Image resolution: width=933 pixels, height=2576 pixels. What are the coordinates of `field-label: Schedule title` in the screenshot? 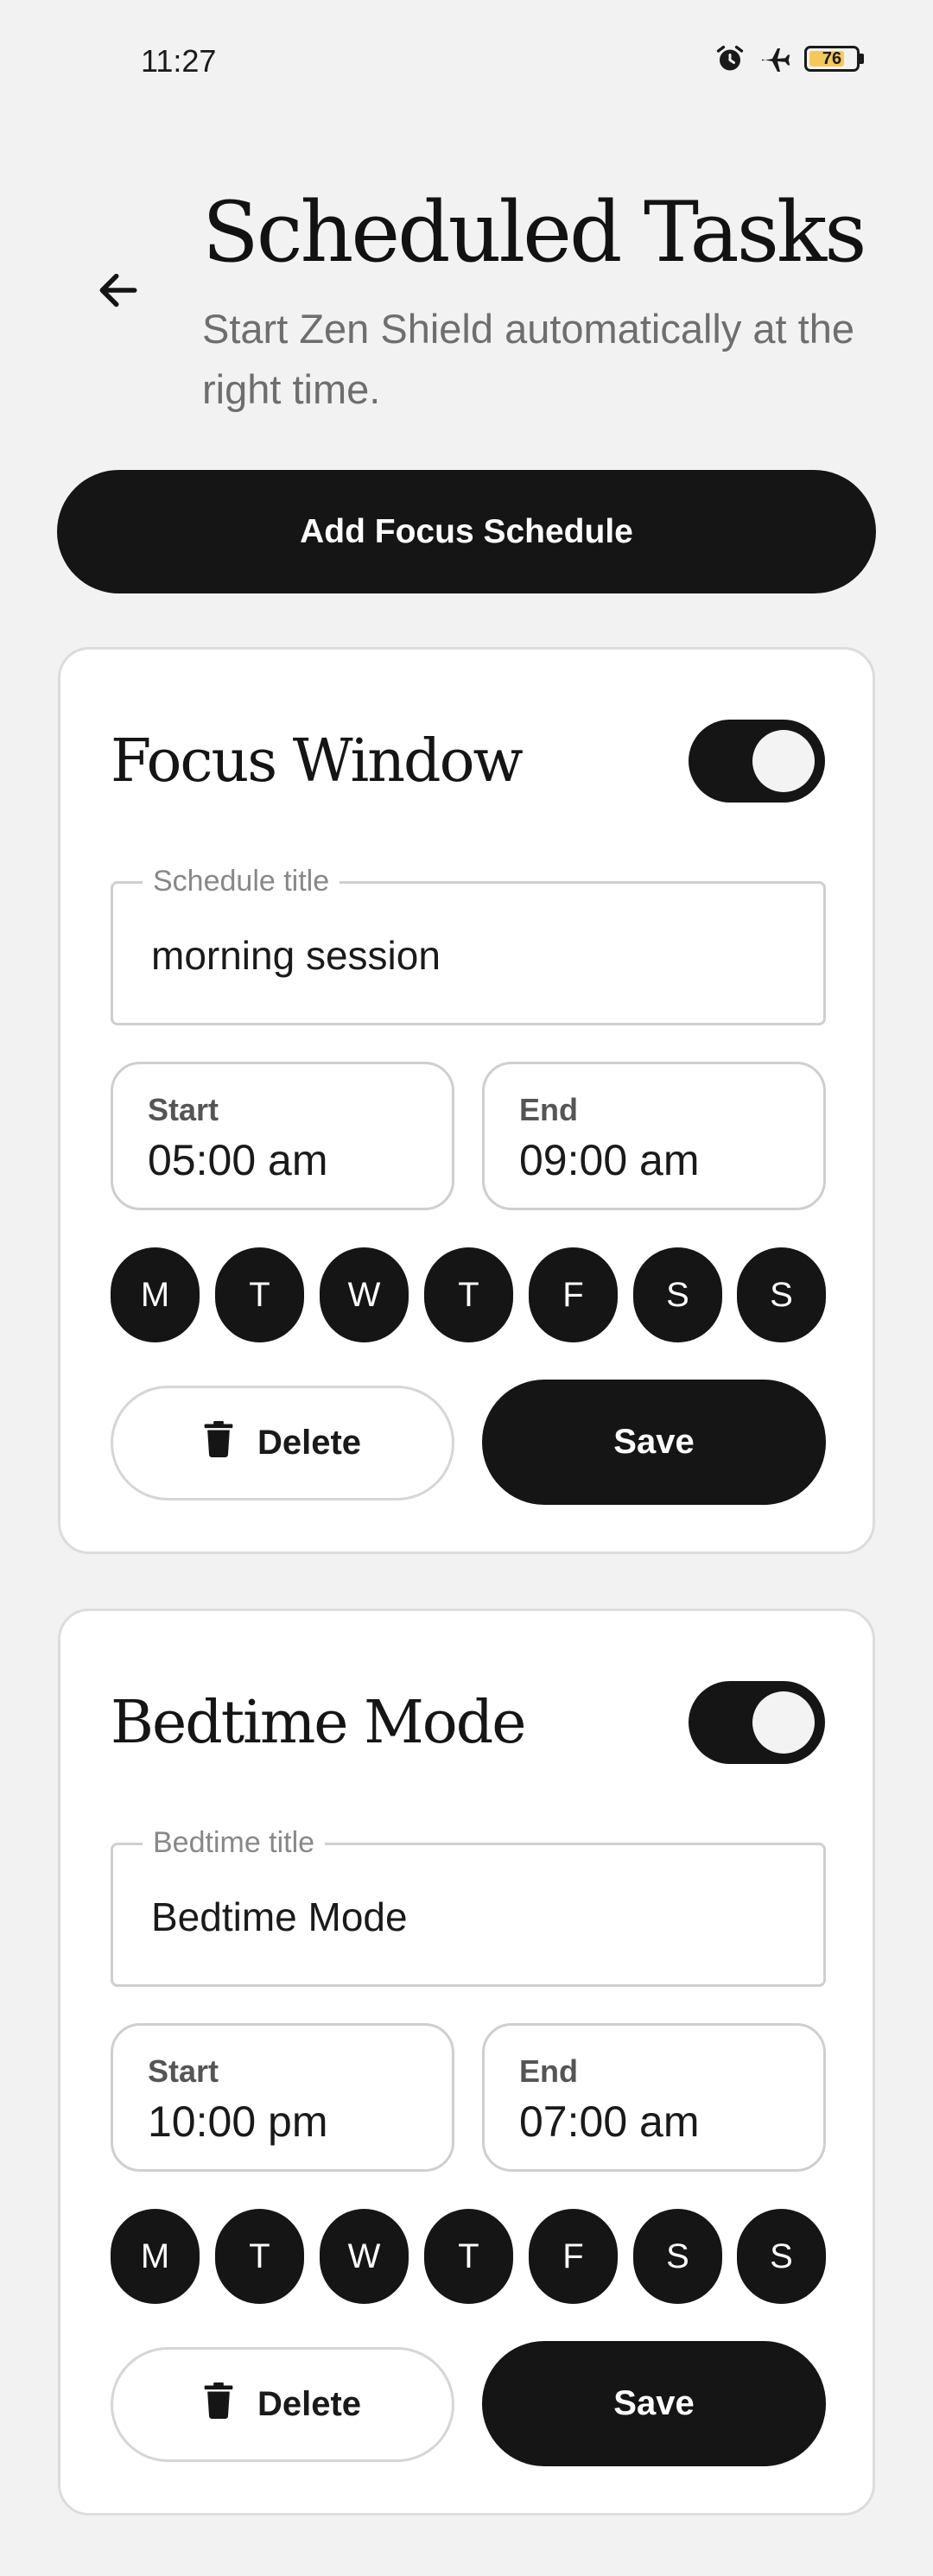 It's located at (241, 881).